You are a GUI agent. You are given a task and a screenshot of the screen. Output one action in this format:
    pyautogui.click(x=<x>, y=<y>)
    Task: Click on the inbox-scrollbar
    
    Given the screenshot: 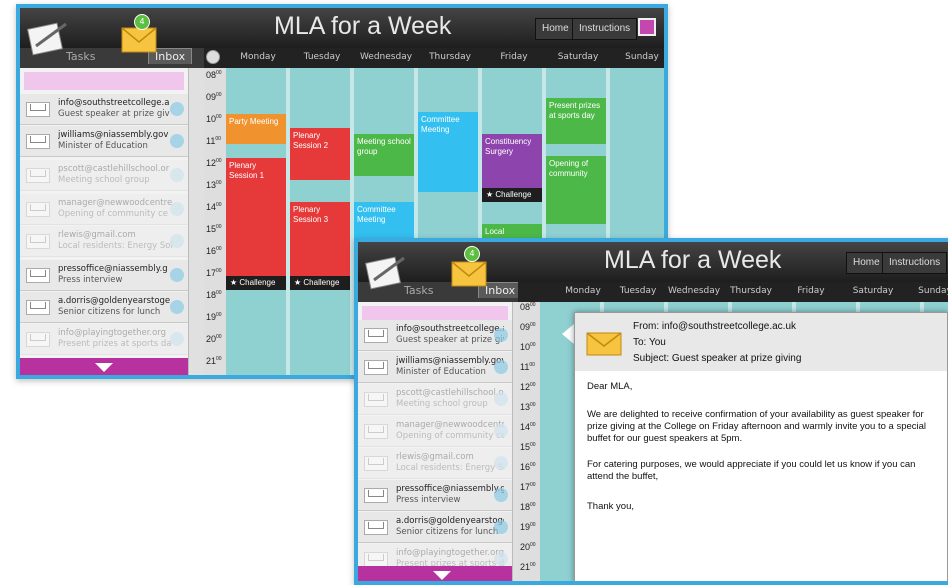 What is the action you would take?
    pyautogui.click(x=196, y=221)
    